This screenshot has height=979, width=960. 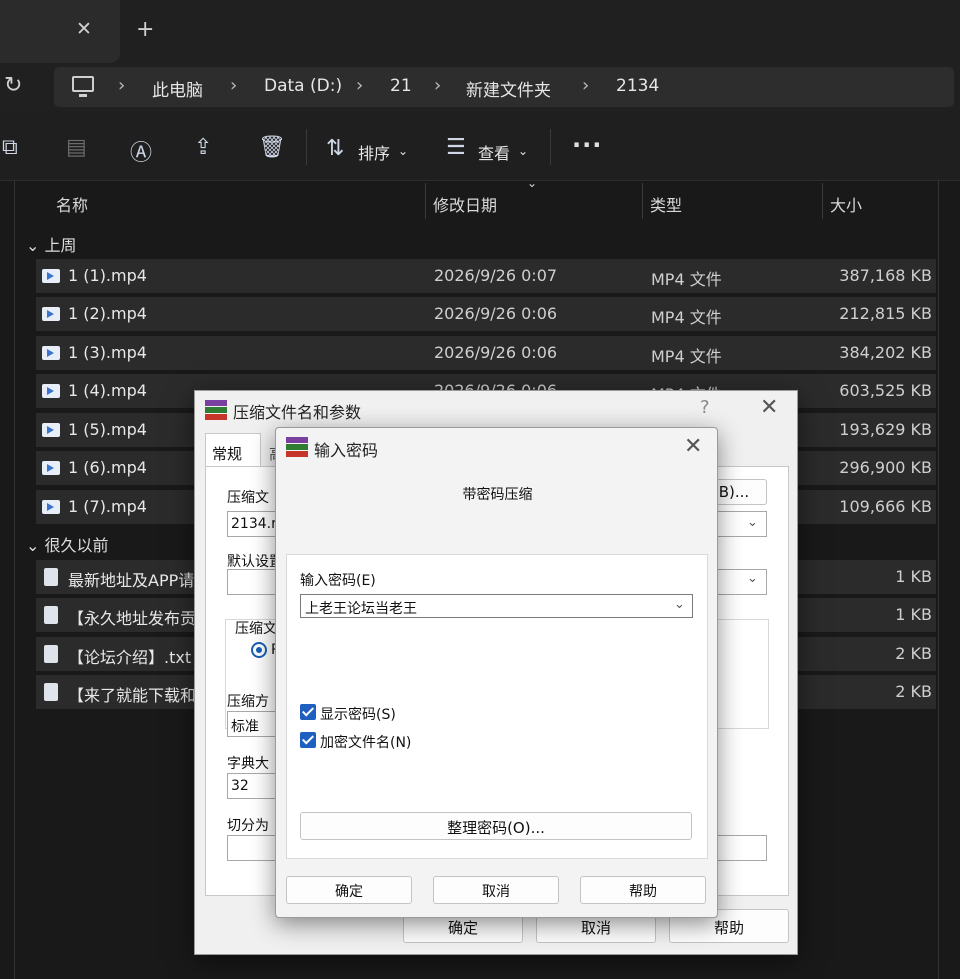 I want to click on show-password-checkbox, so click(x=308, y=712).